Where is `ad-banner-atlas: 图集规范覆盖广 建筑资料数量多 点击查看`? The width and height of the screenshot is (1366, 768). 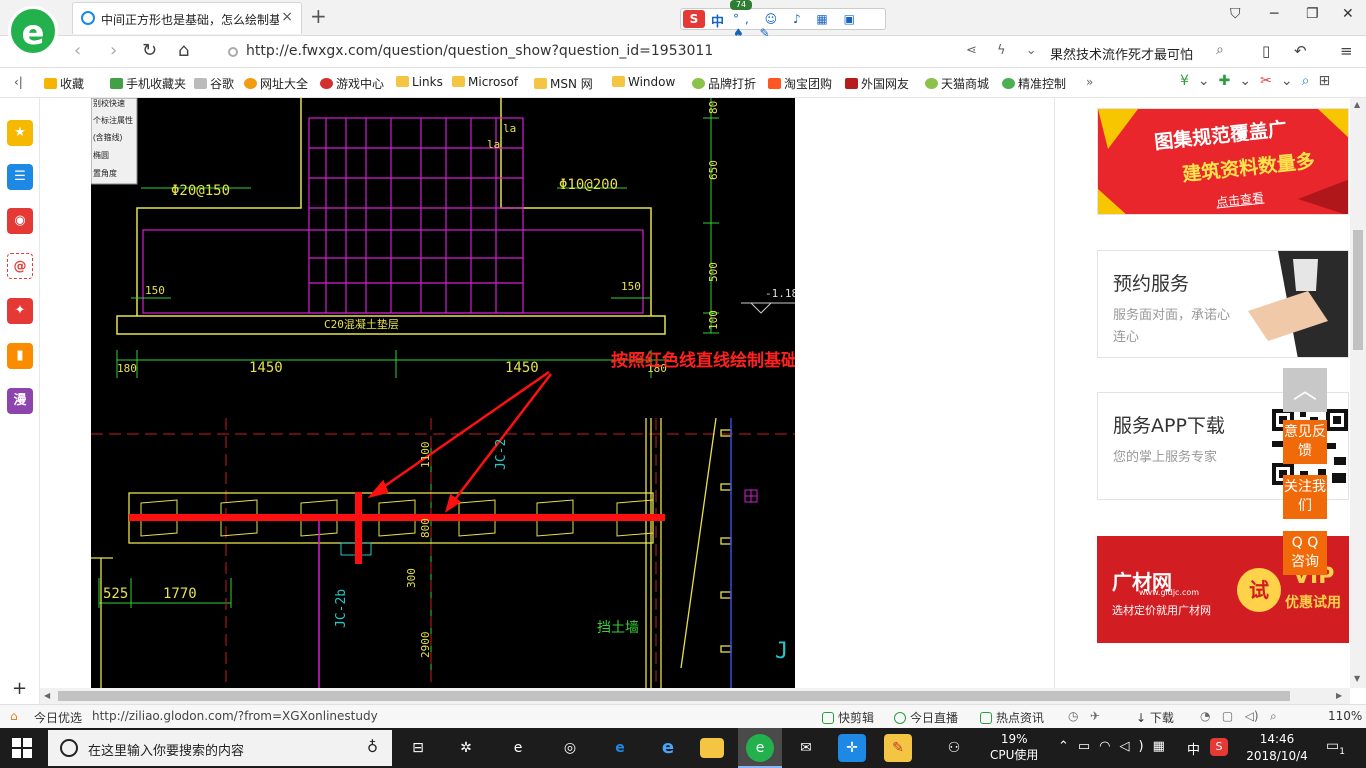
ad-banner-atlas: 图集规范覆盖广 建筑资料数量多 点击查看 is located at coordinates (1223, 161).